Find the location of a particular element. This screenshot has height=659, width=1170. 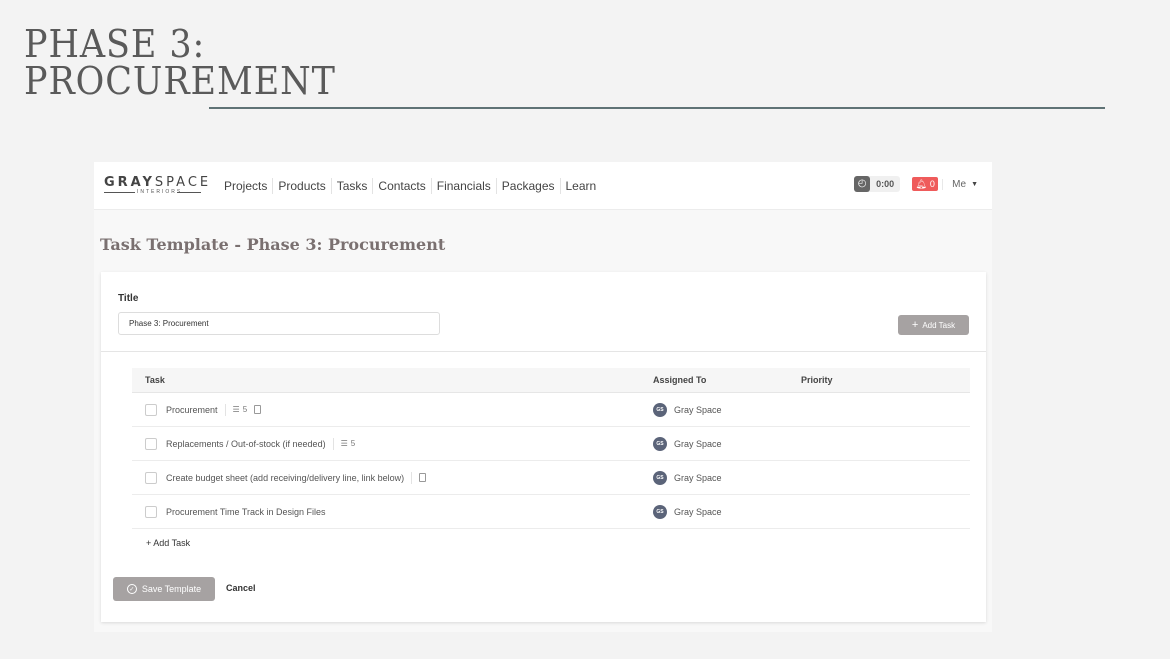

header-priority: Priority is located at coordinates (817, 380).